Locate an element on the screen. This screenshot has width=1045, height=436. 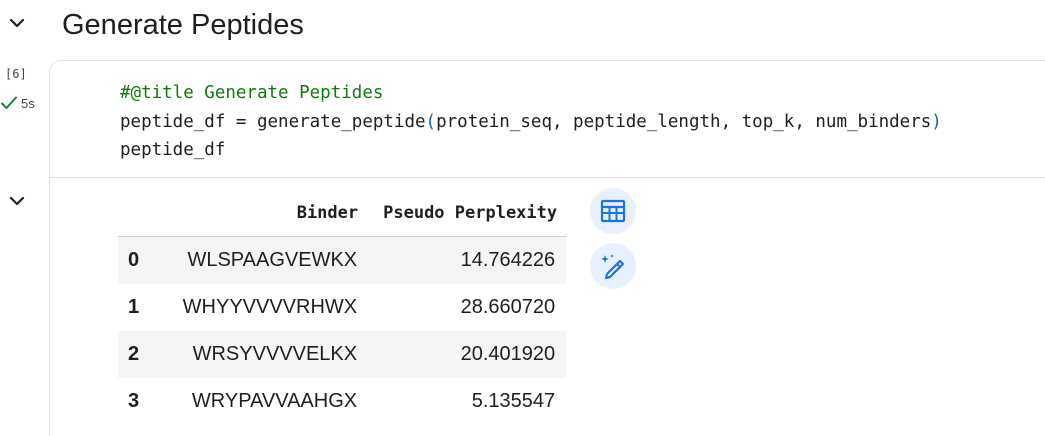
perplexity-cell: 20.401920 is located at coordinates (467, 354).